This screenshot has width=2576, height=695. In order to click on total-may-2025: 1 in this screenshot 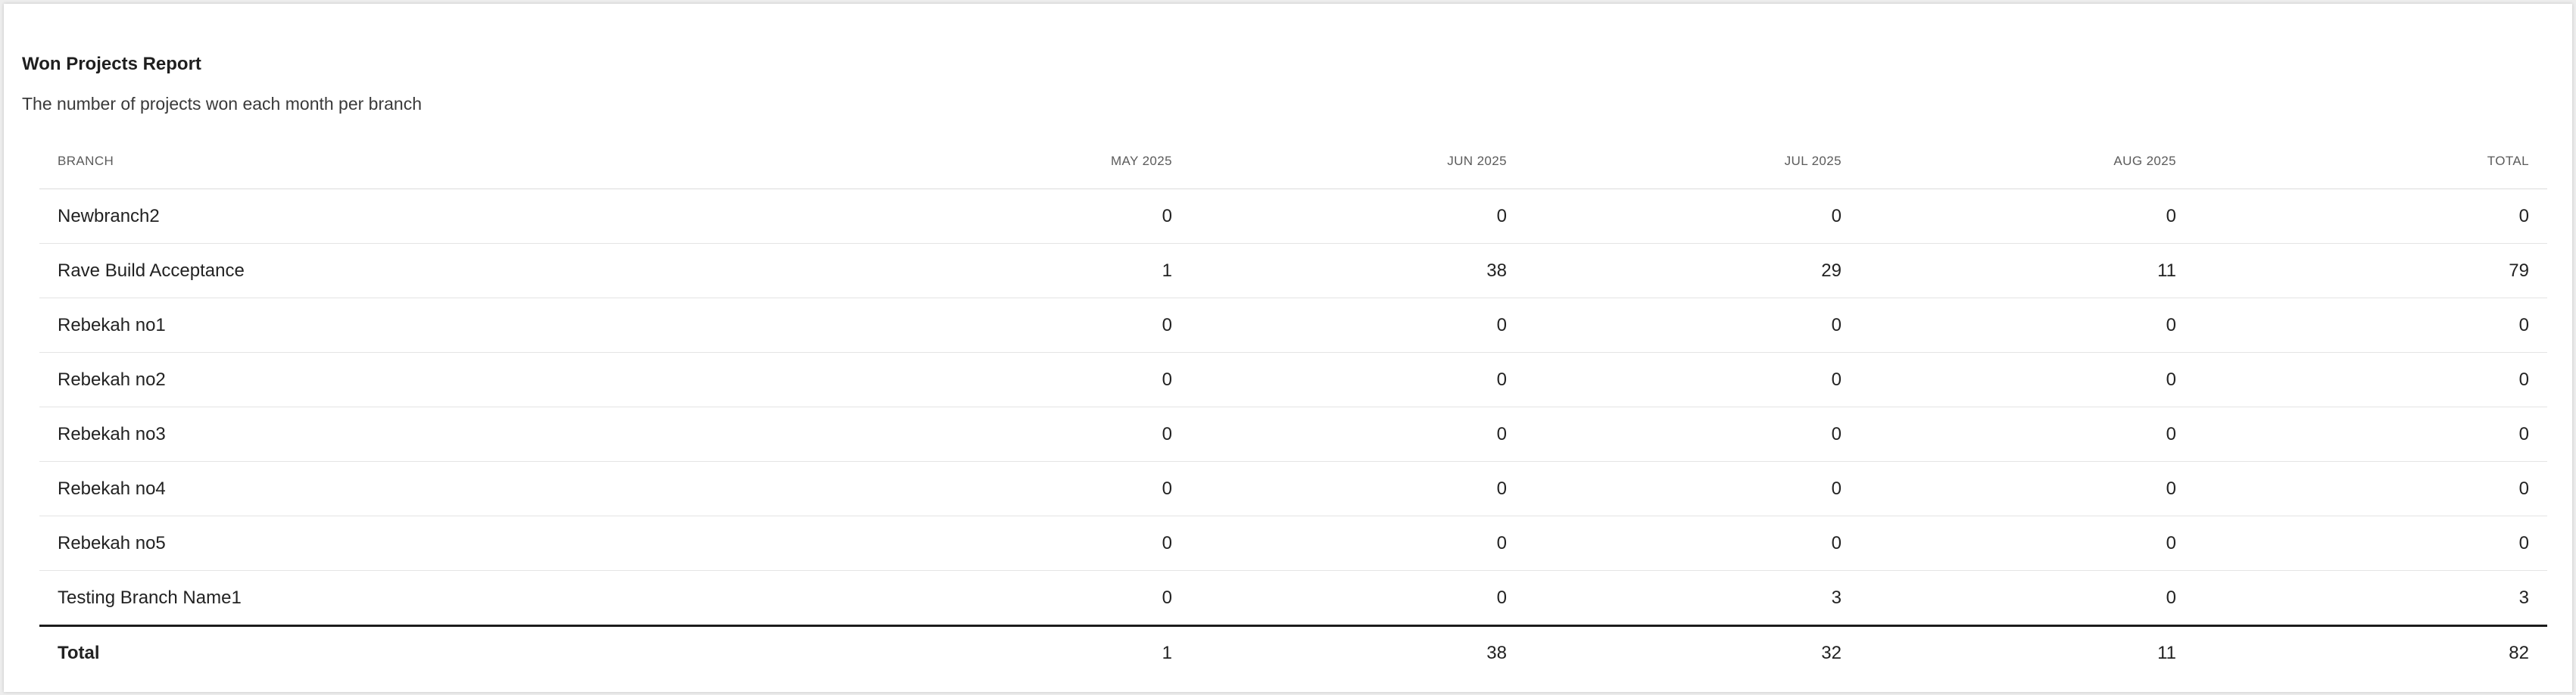, I will do `click(1167, 653)`.